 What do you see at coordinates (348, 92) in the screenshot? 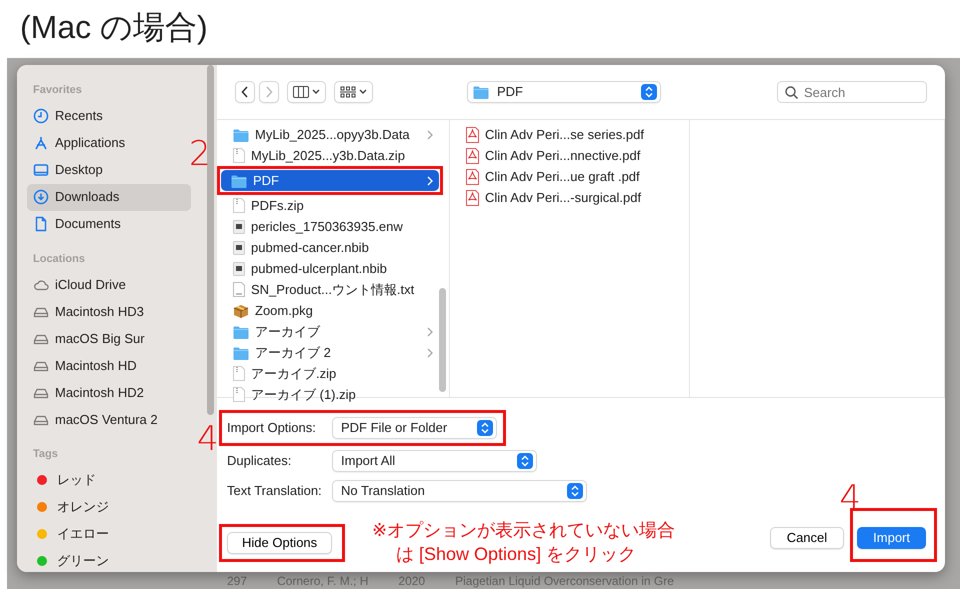
I see `grid-icon` at bounding box center [348, 92].